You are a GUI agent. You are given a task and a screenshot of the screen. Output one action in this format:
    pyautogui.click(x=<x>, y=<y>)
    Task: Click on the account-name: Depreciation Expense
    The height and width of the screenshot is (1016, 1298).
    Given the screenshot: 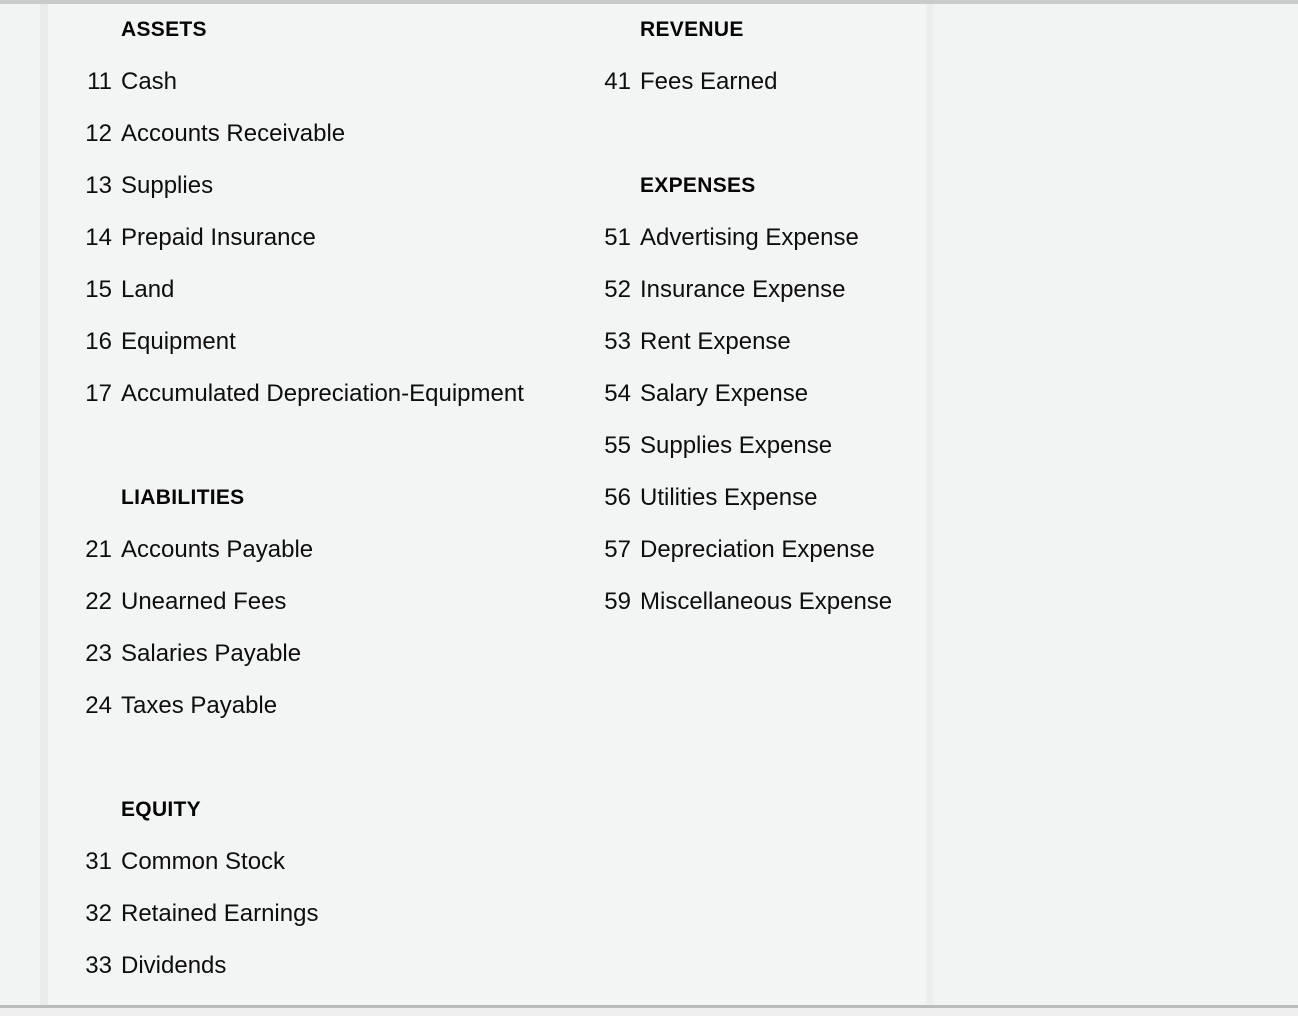 What is the action you would take?
    pyautogui.click(x=757, y=549)
    